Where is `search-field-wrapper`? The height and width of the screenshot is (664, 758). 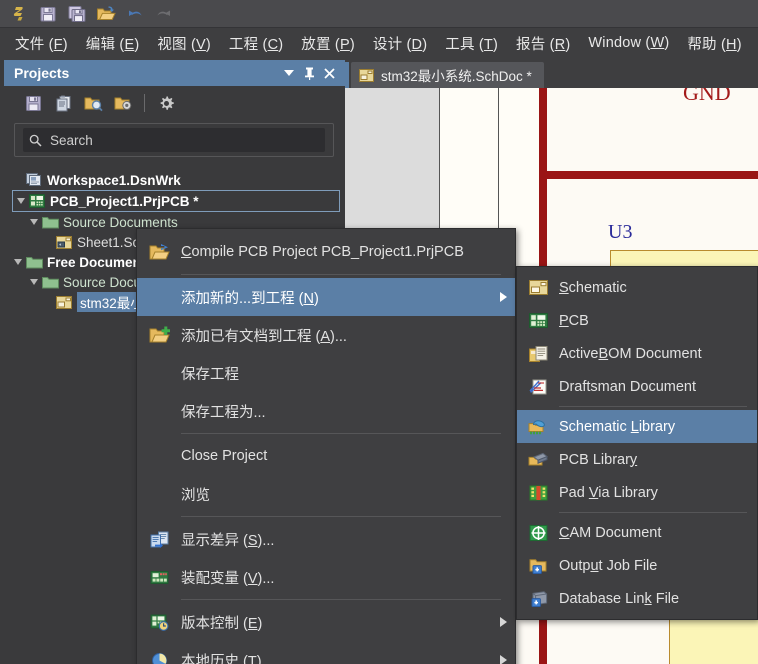 search-field-wrapper is located at coordinates (174, 140).